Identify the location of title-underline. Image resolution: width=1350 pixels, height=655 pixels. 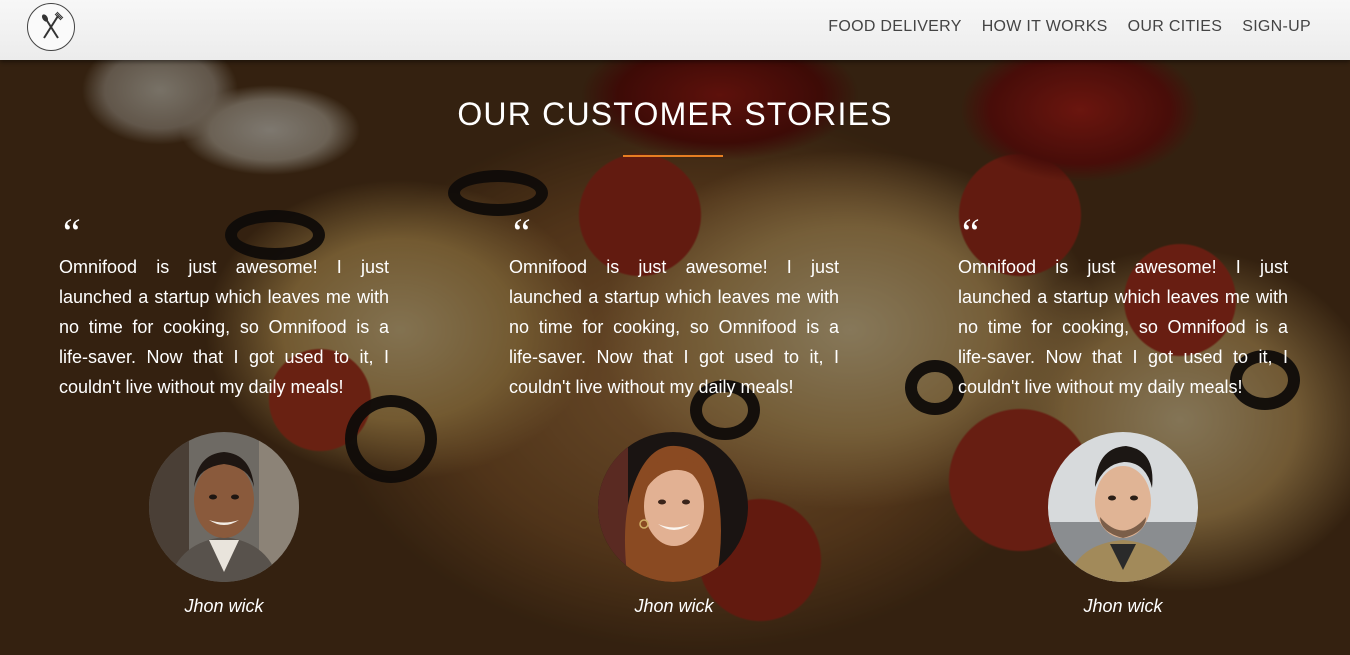
(673, 156).